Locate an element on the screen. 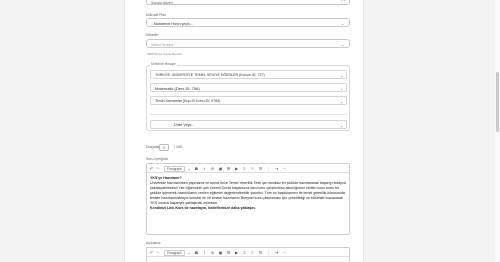 The image size is (500, 262). score-label: Dosyalar is located at coordinates (153, 147).